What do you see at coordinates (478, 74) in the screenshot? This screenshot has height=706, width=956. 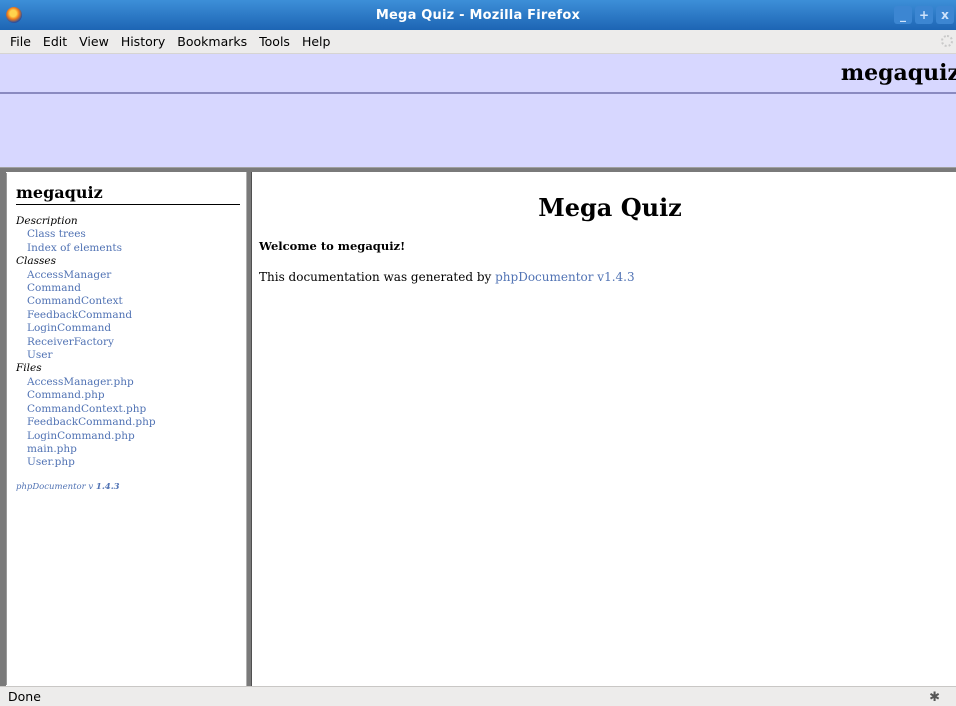 I see `header-title-bar: megaquiz` at bounding box center [478, 74].